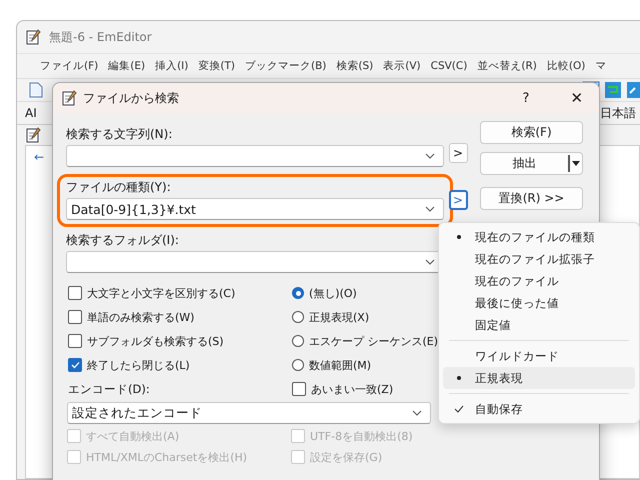 Image resolution: width=640 pixels, height=480 pixels. Describe the element at coordinates (373, 341) in the screenshot. I see `radio-label: エスケープ シーケンス(E)` at that location.